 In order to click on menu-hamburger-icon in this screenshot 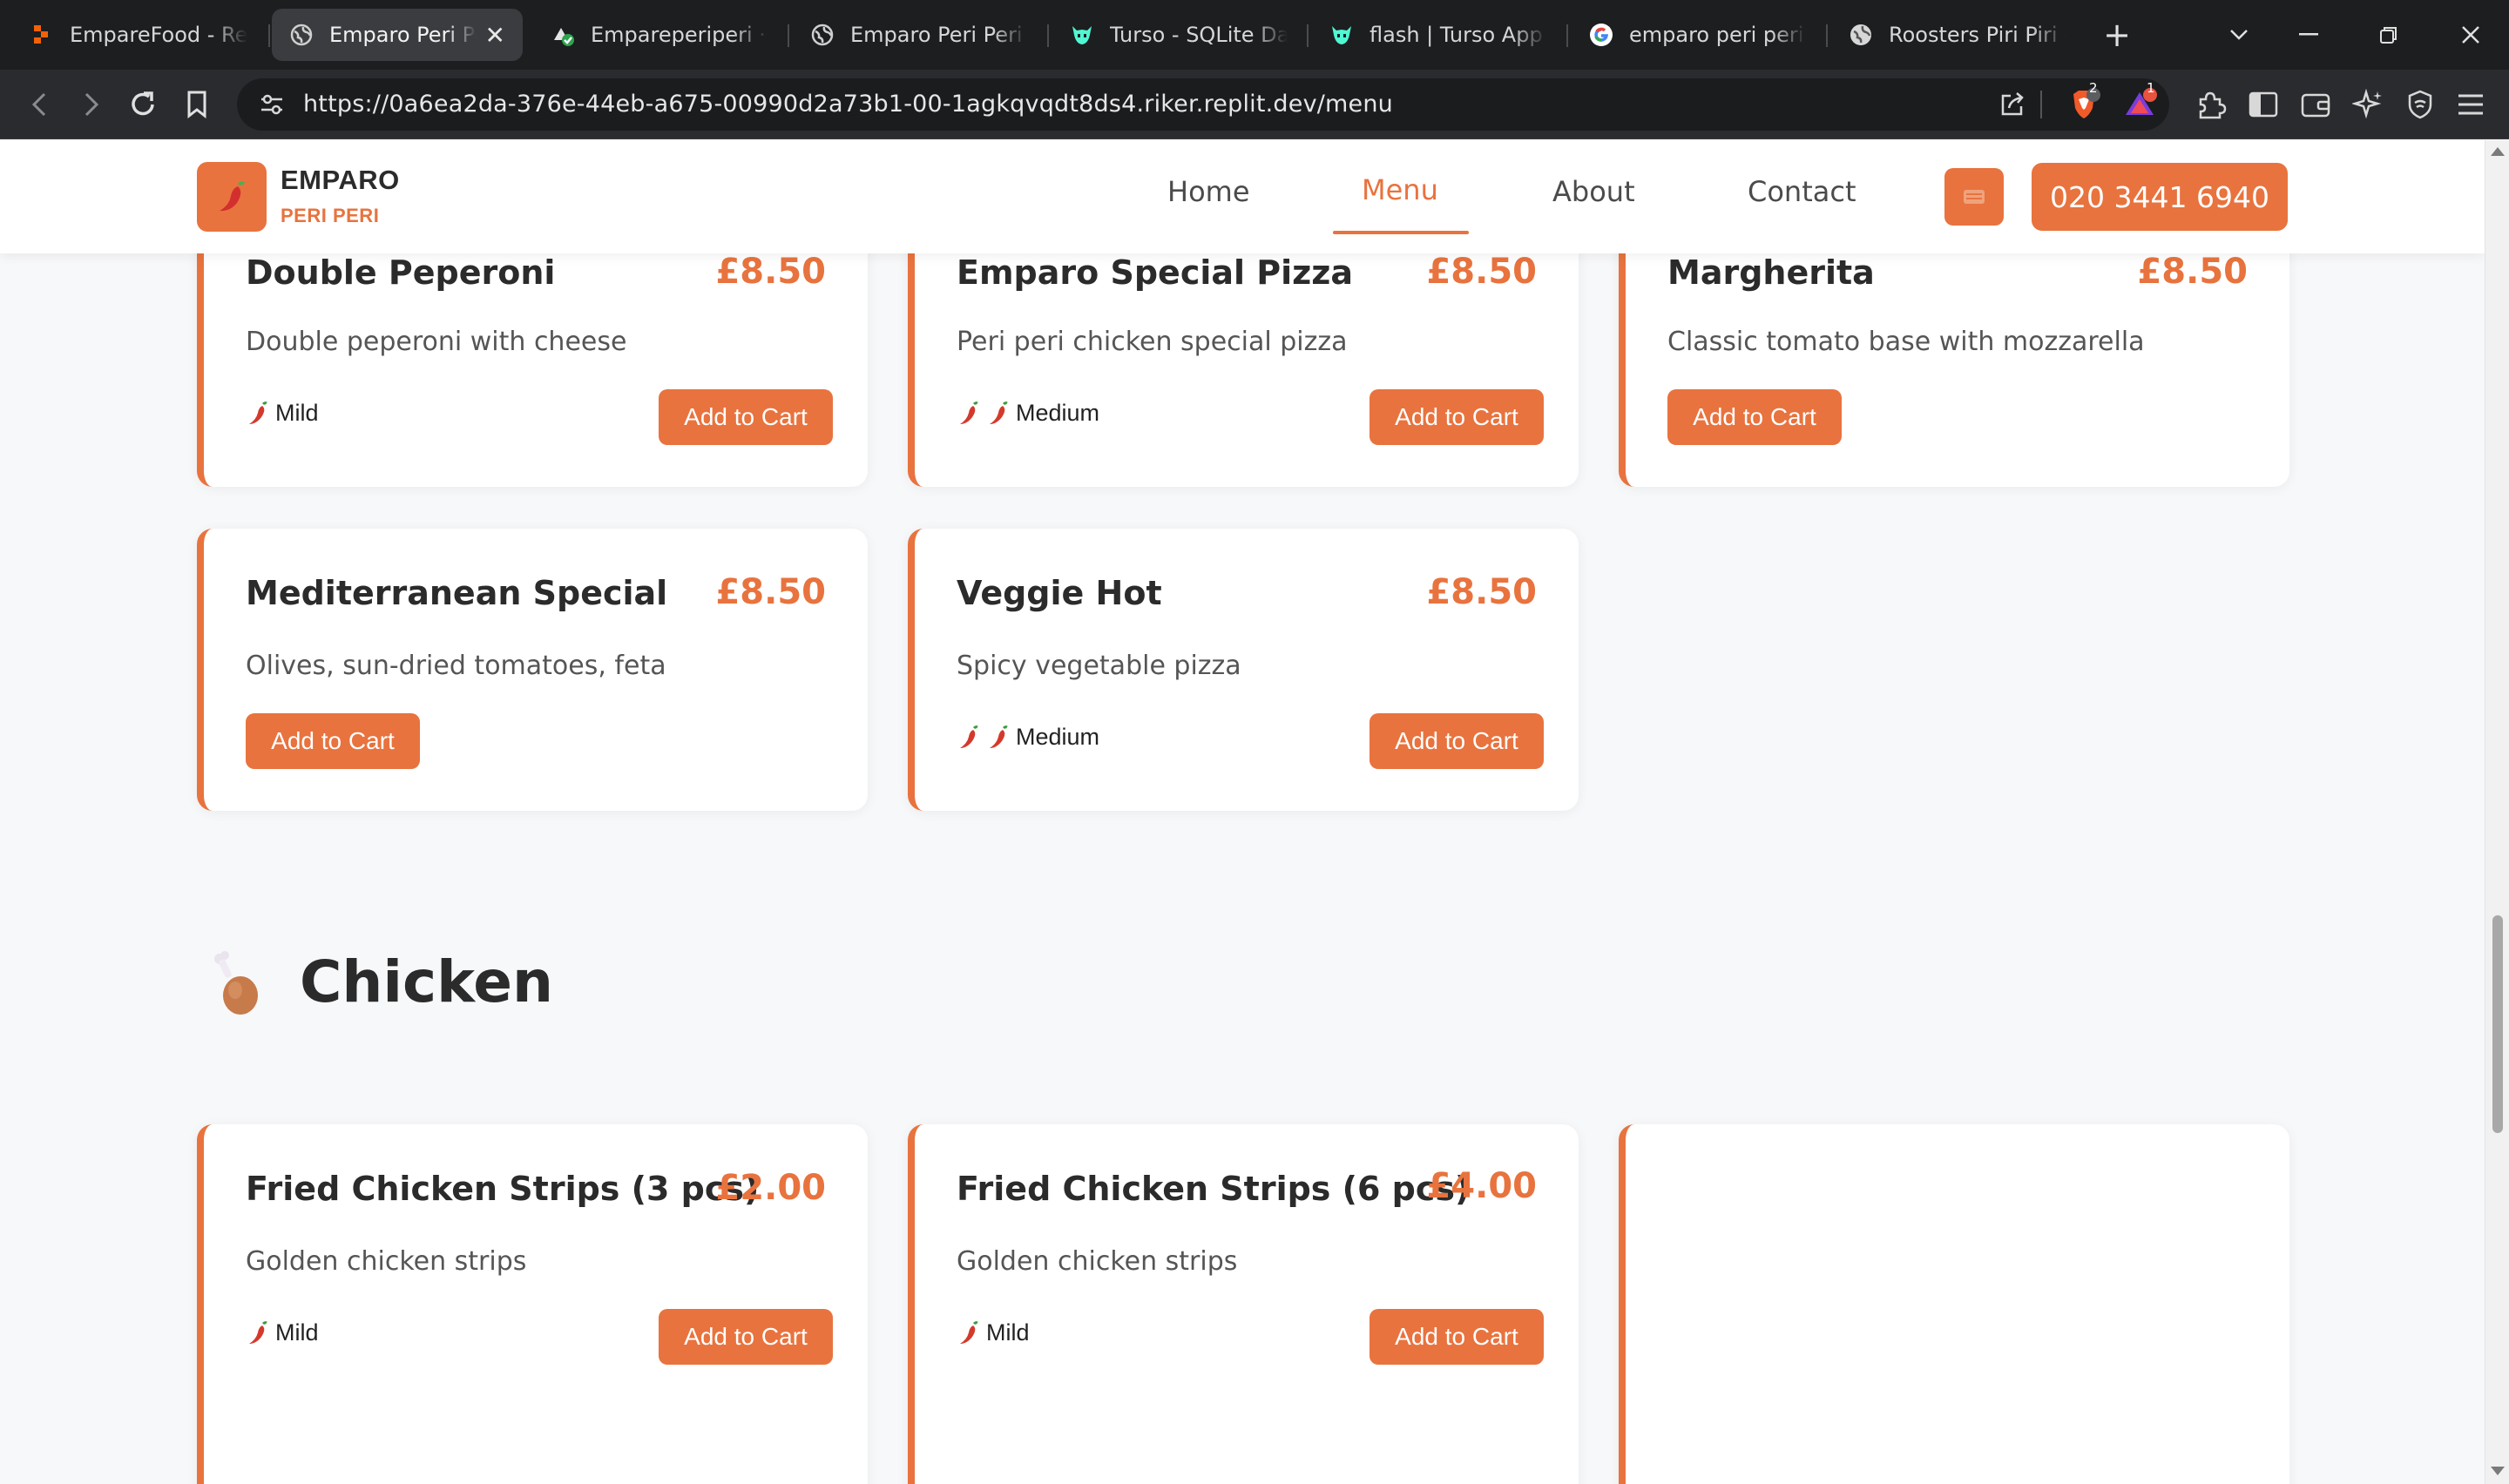, I will do `click(2470, 104)`.